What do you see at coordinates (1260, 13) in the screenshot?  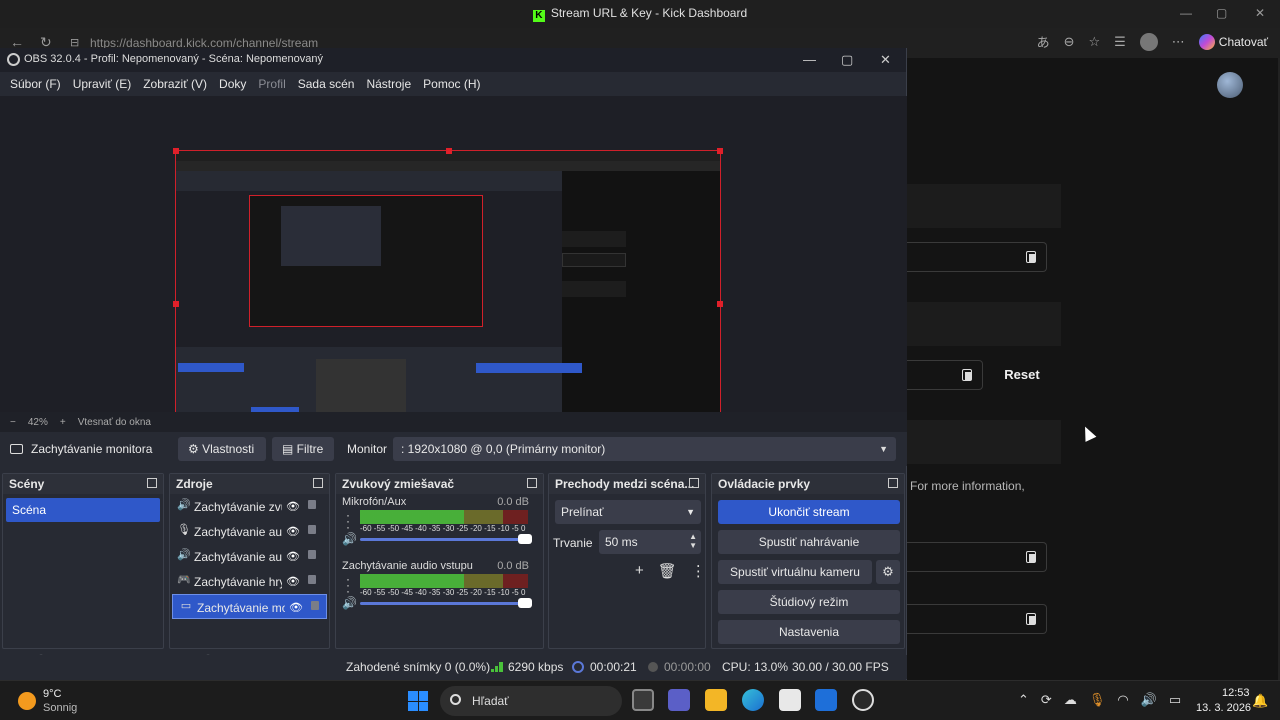 I see `browser-close-button: ✕` at bounding box center [1260, 13].